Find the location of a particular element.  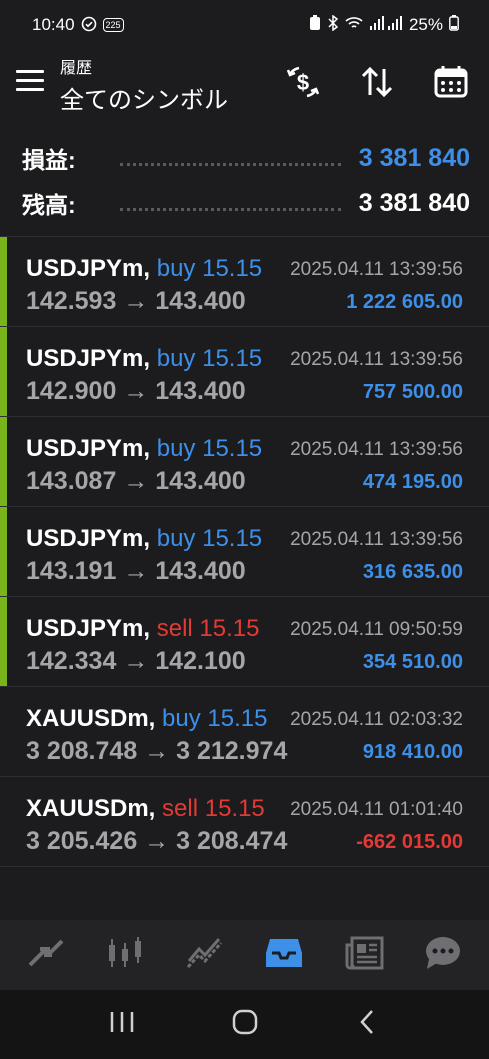

news-icon is located at coordinates (364, 955).